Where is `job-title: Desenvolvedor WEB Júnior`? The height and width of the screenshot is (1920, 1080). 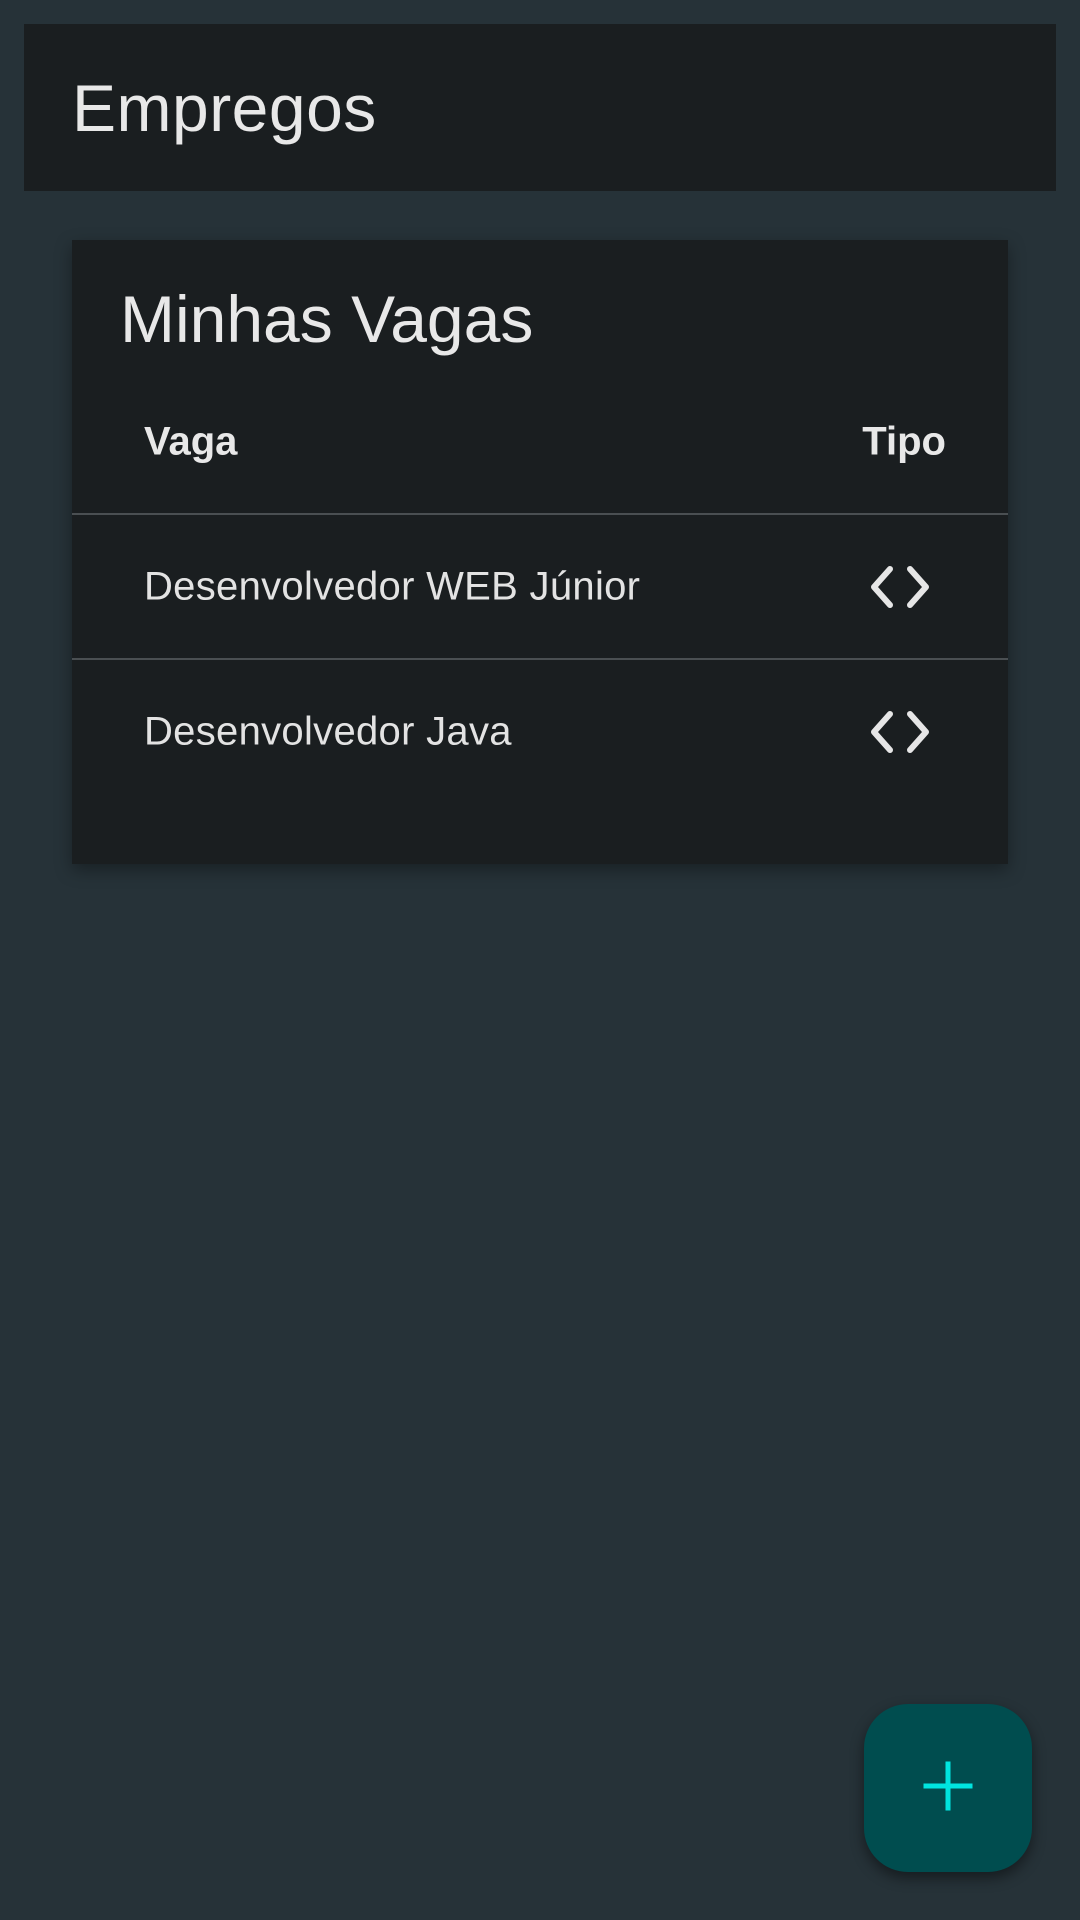 job-title: Desenvolvedor WEB Júnior is located at coordinates (392, 586).